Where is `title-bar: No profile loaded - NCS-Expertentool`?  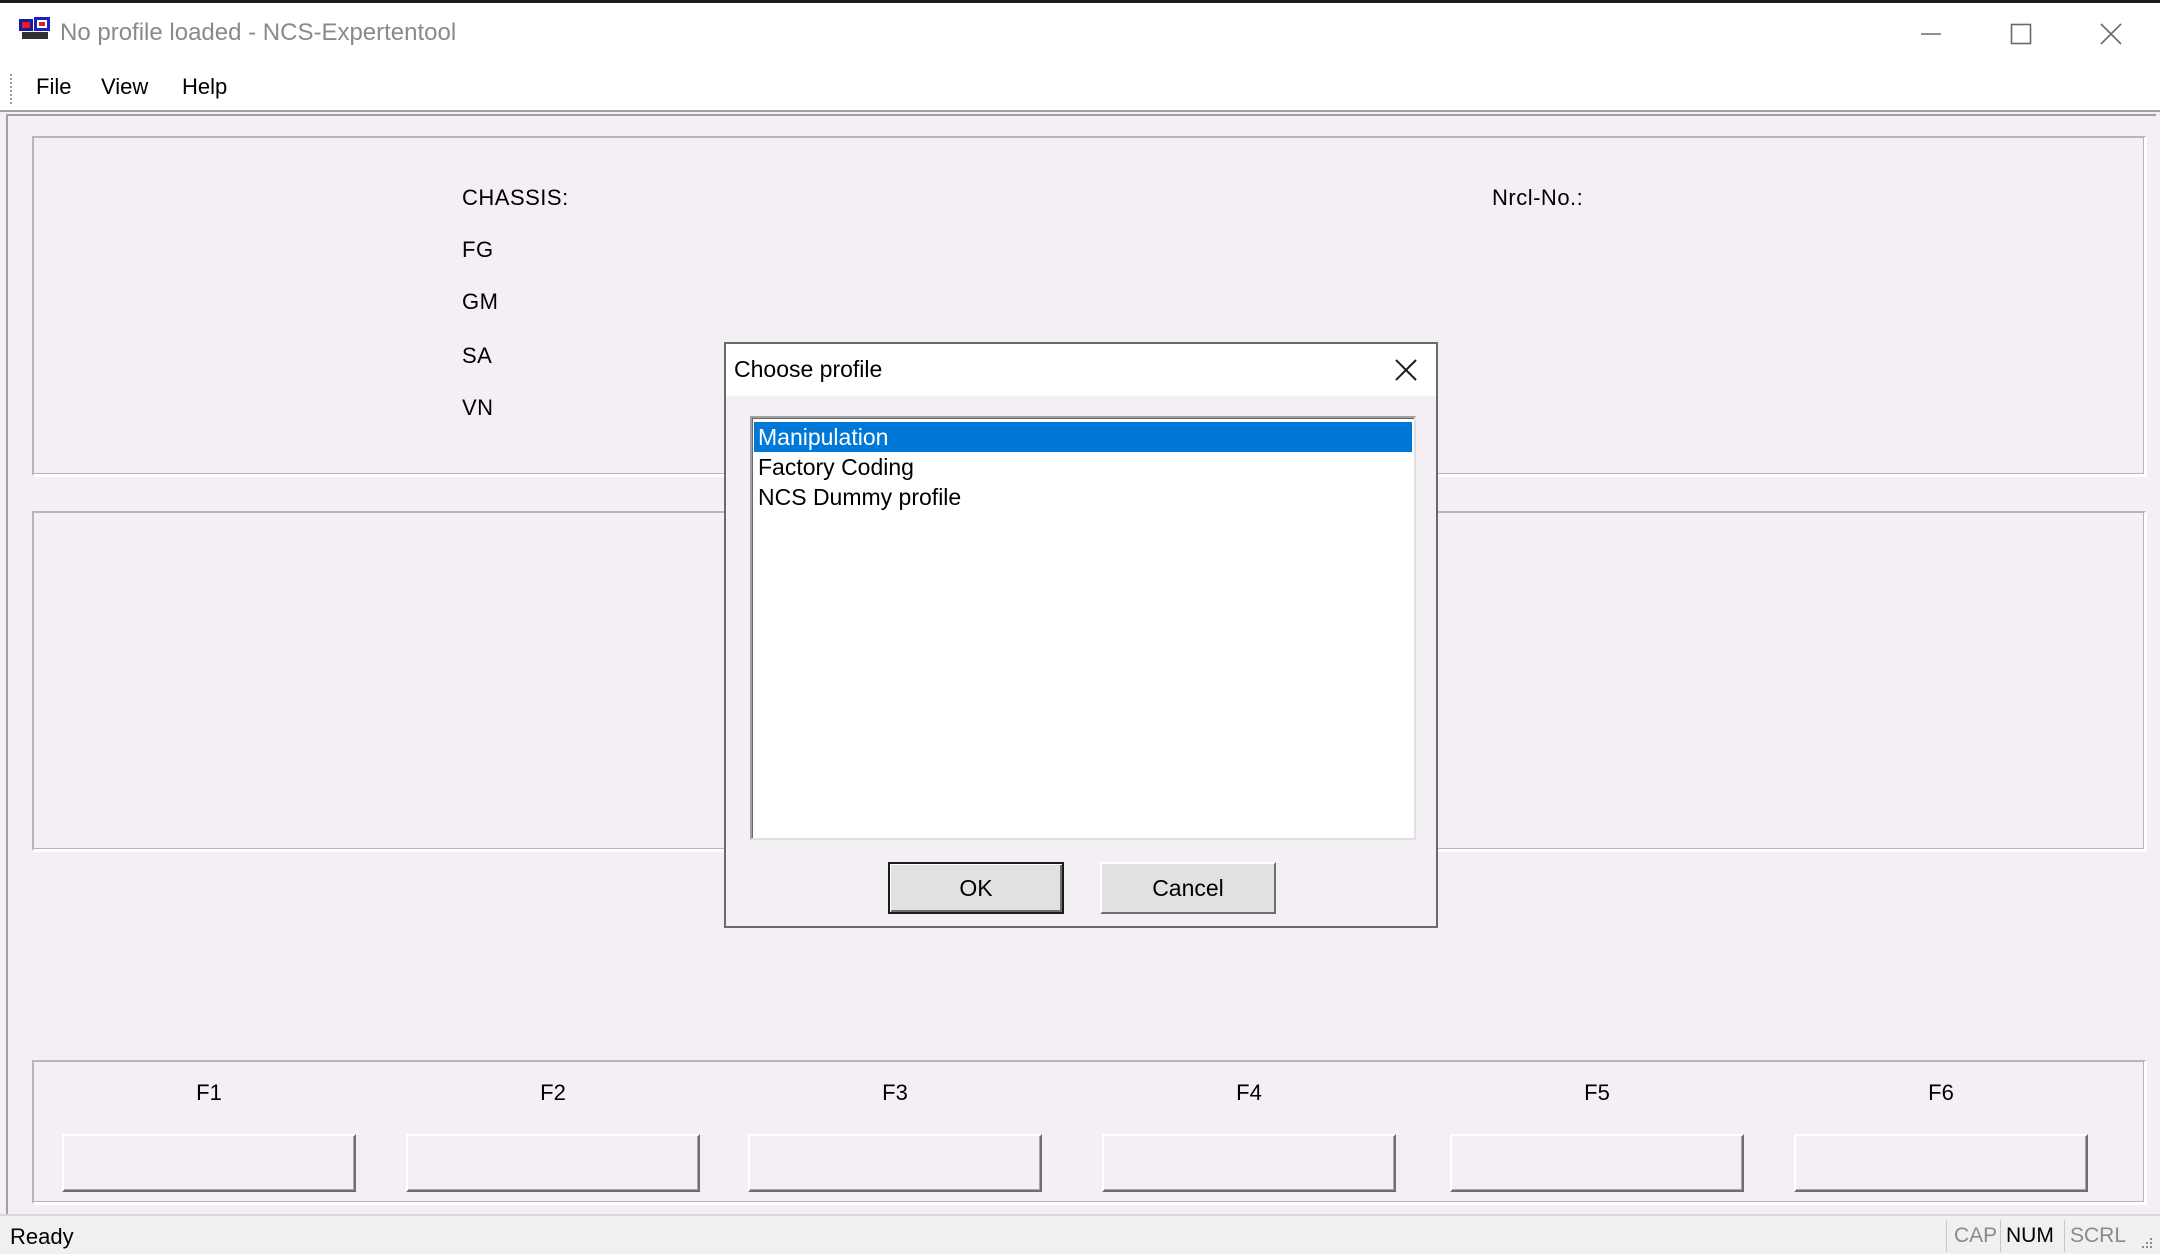 title-bar: No profile loaded - NCS-Expertentool is located at coordinates (1080, 32).